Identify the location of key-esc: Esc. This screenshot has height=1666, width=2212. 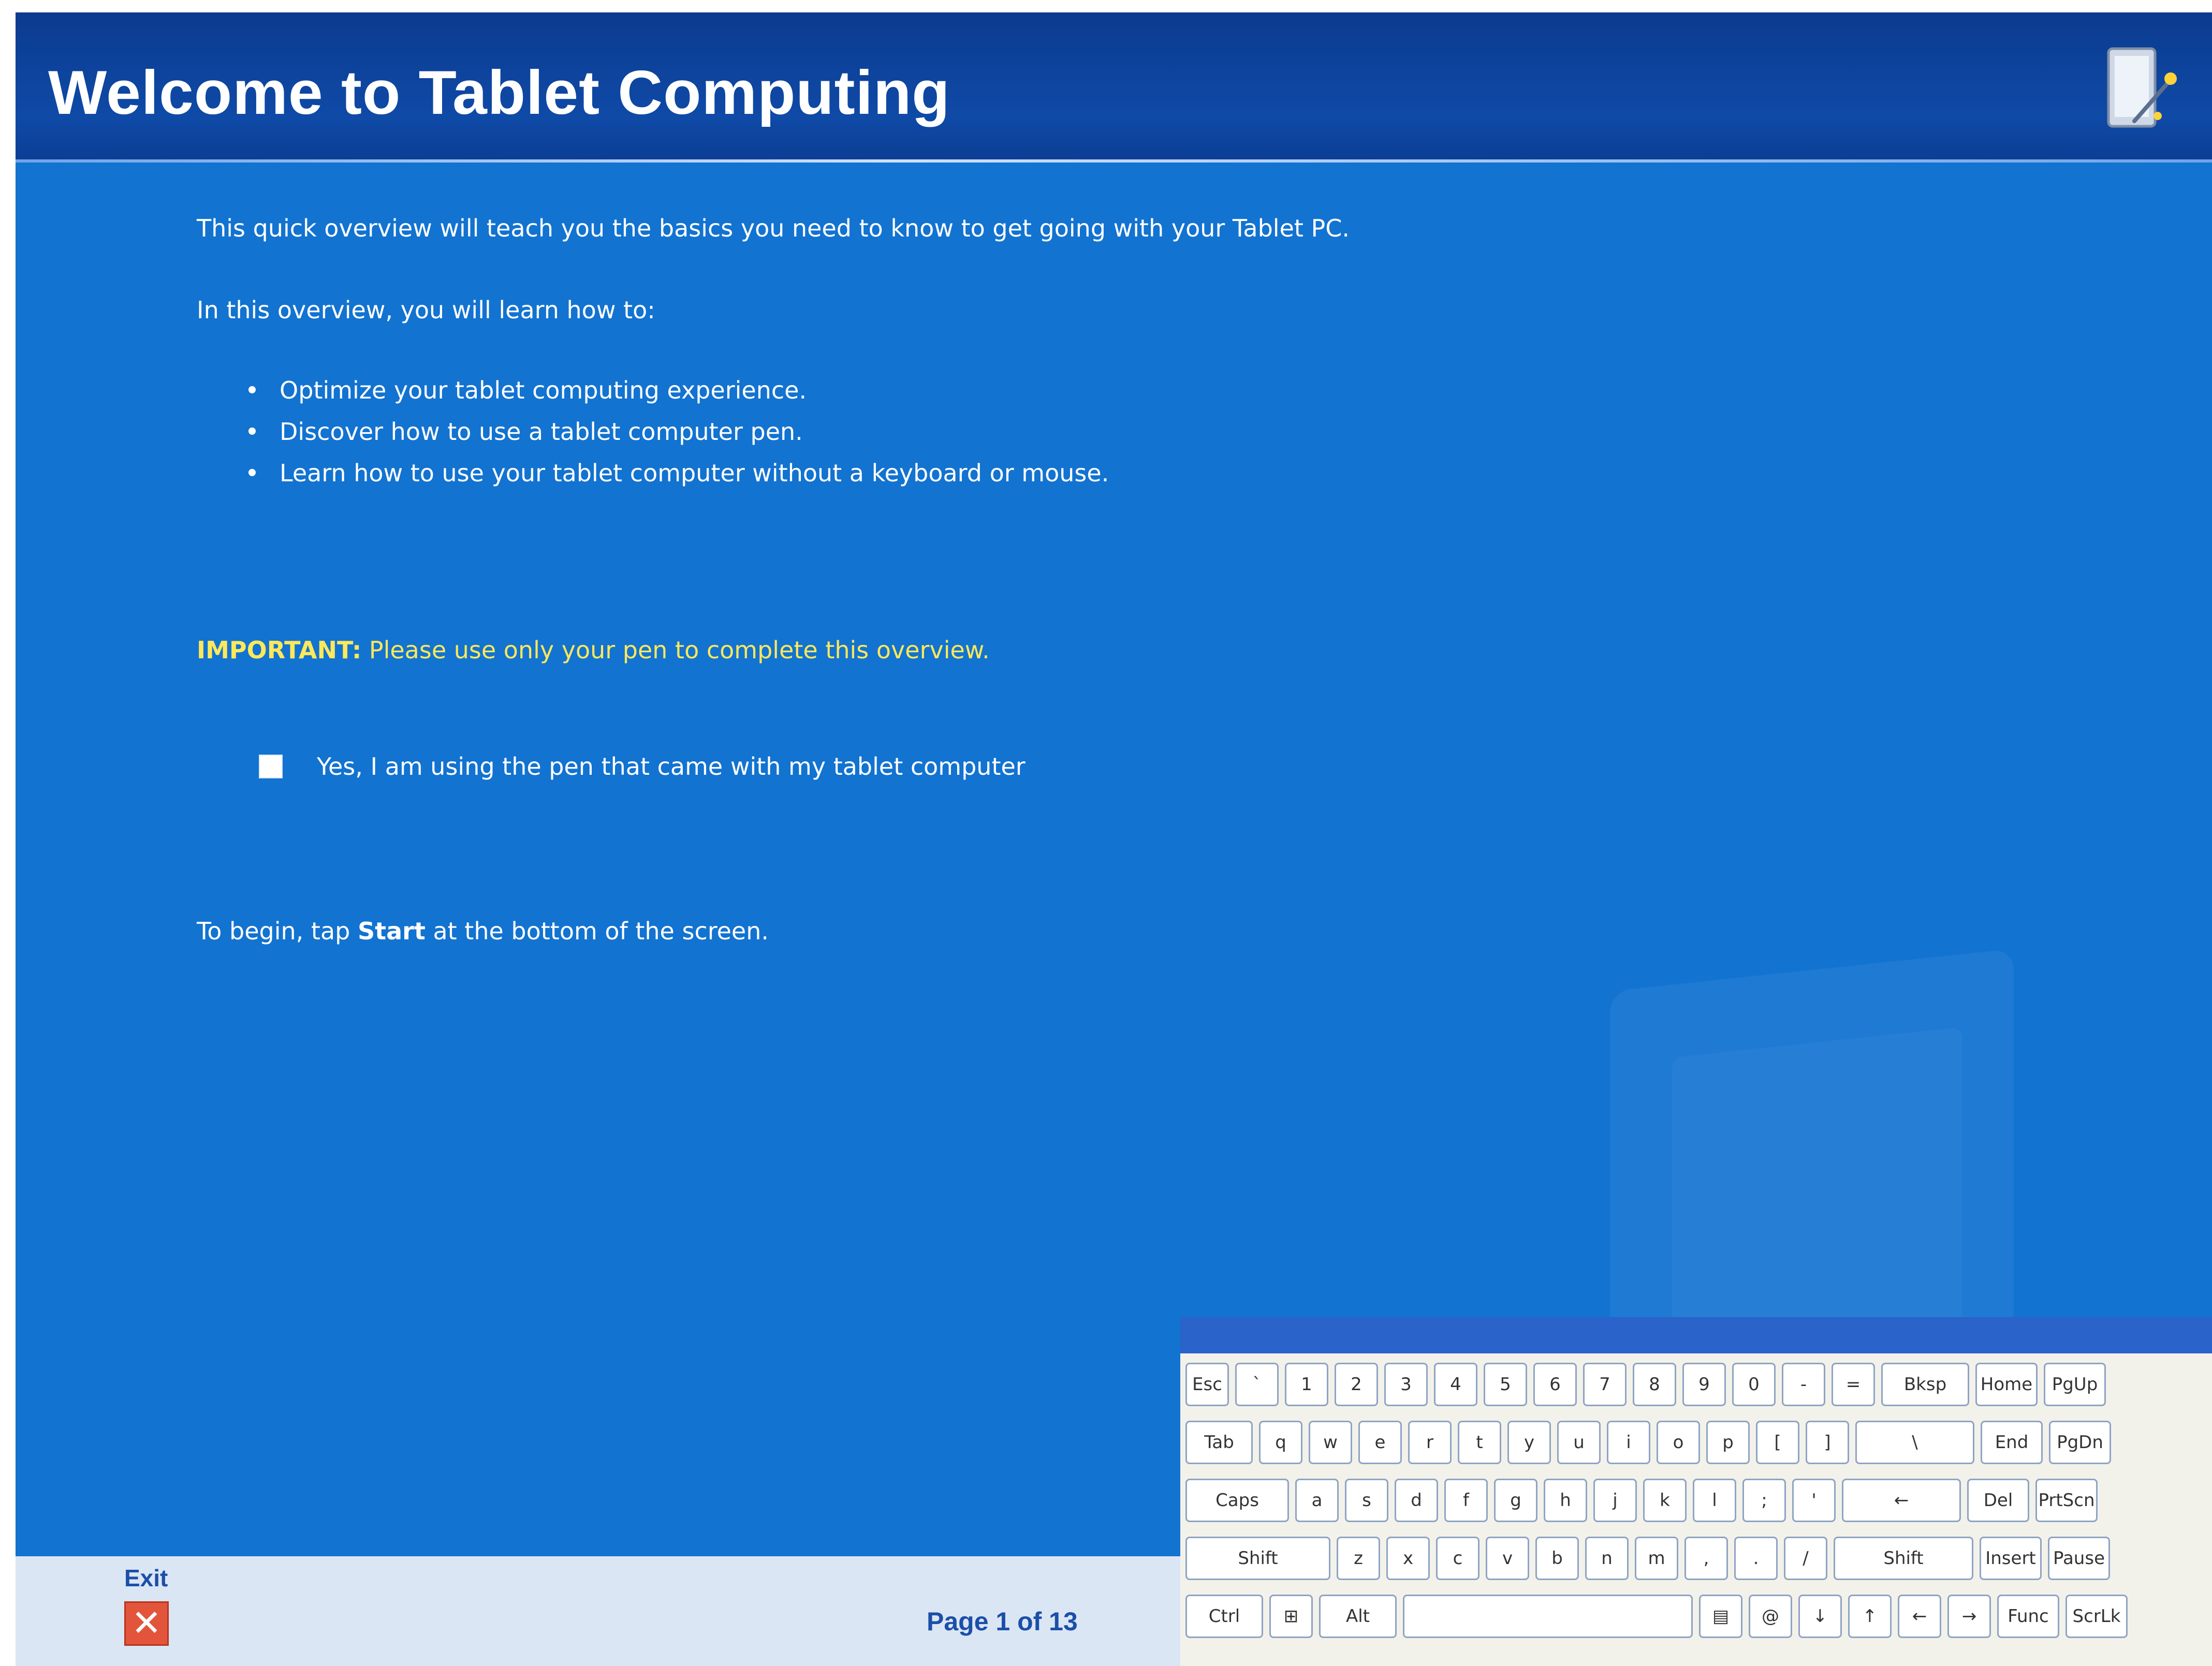
(1207, 1384).